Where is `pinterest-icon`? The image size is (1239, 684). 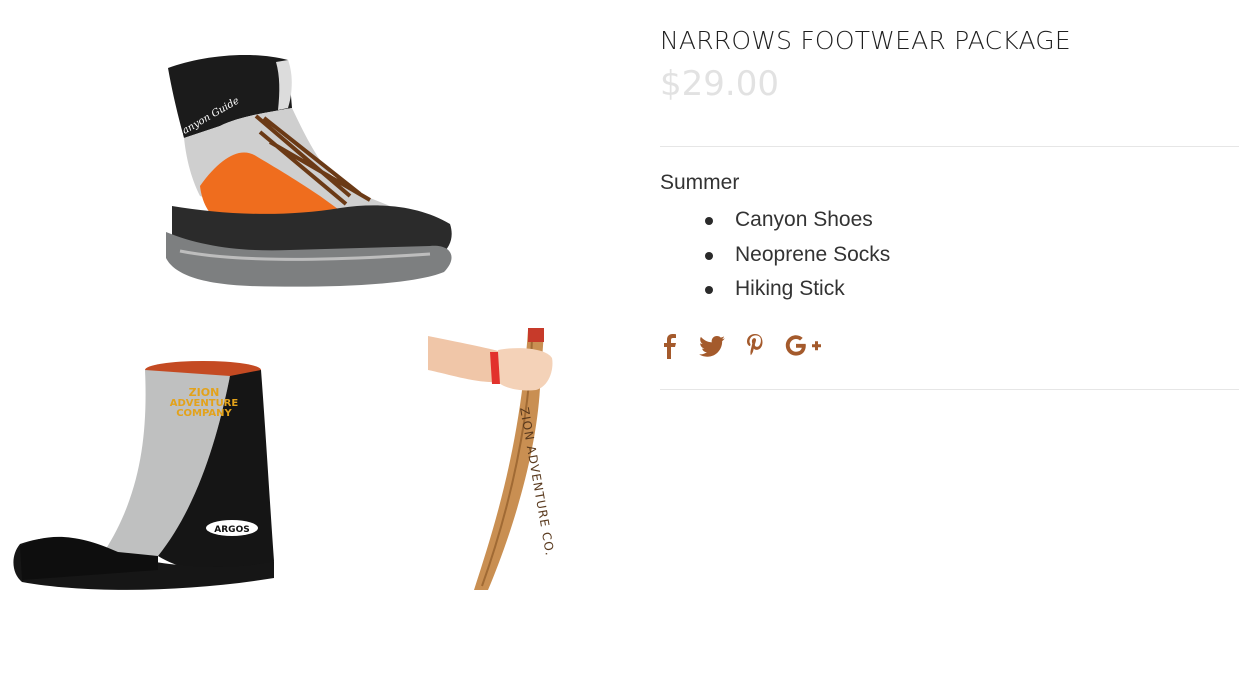 pinterest-icon is located at coordinates (755, 346).